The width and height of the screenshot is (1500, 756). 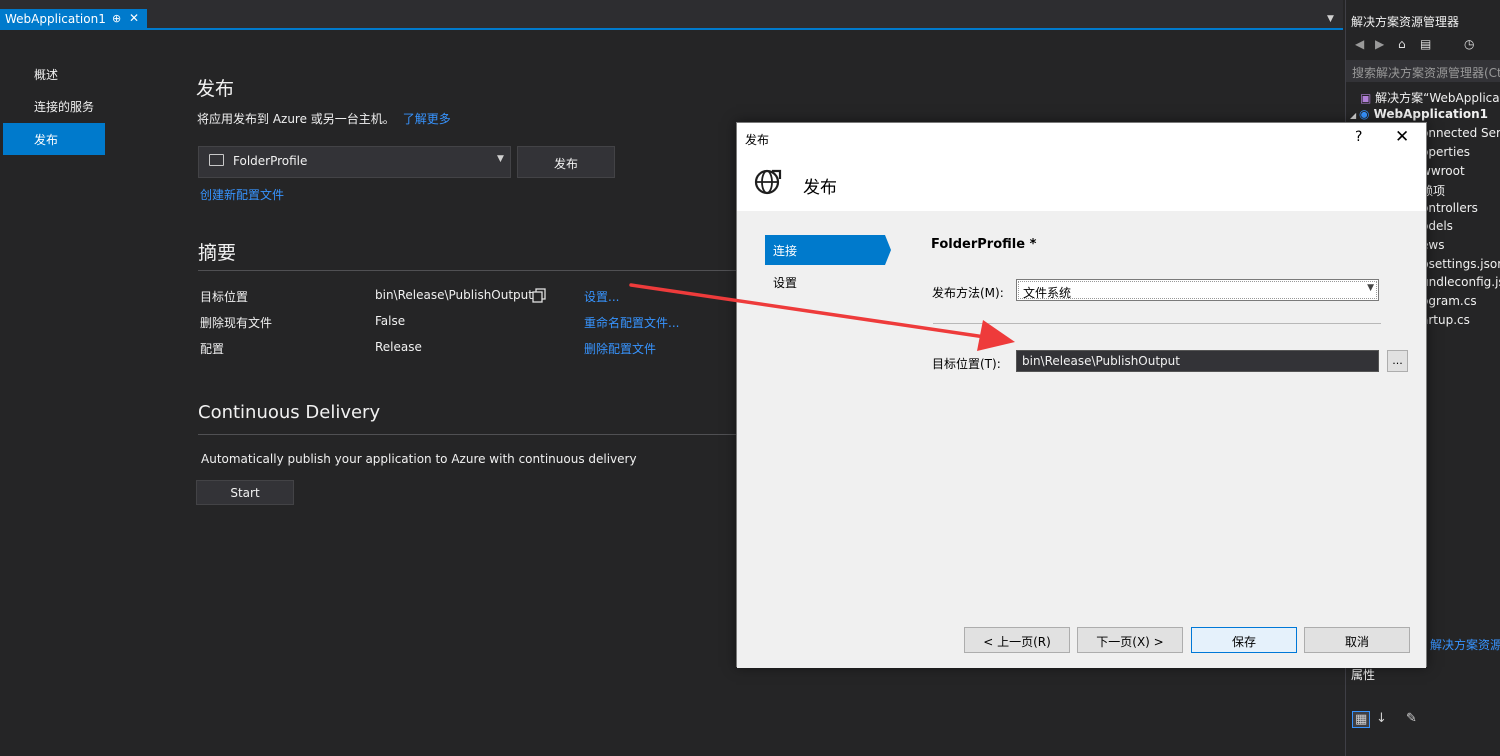 What do you see at coordinates (1431, 114) in the screenshot?
I see `tree-item-project-label: WebApplication1` at bounding box center [1431, 114].